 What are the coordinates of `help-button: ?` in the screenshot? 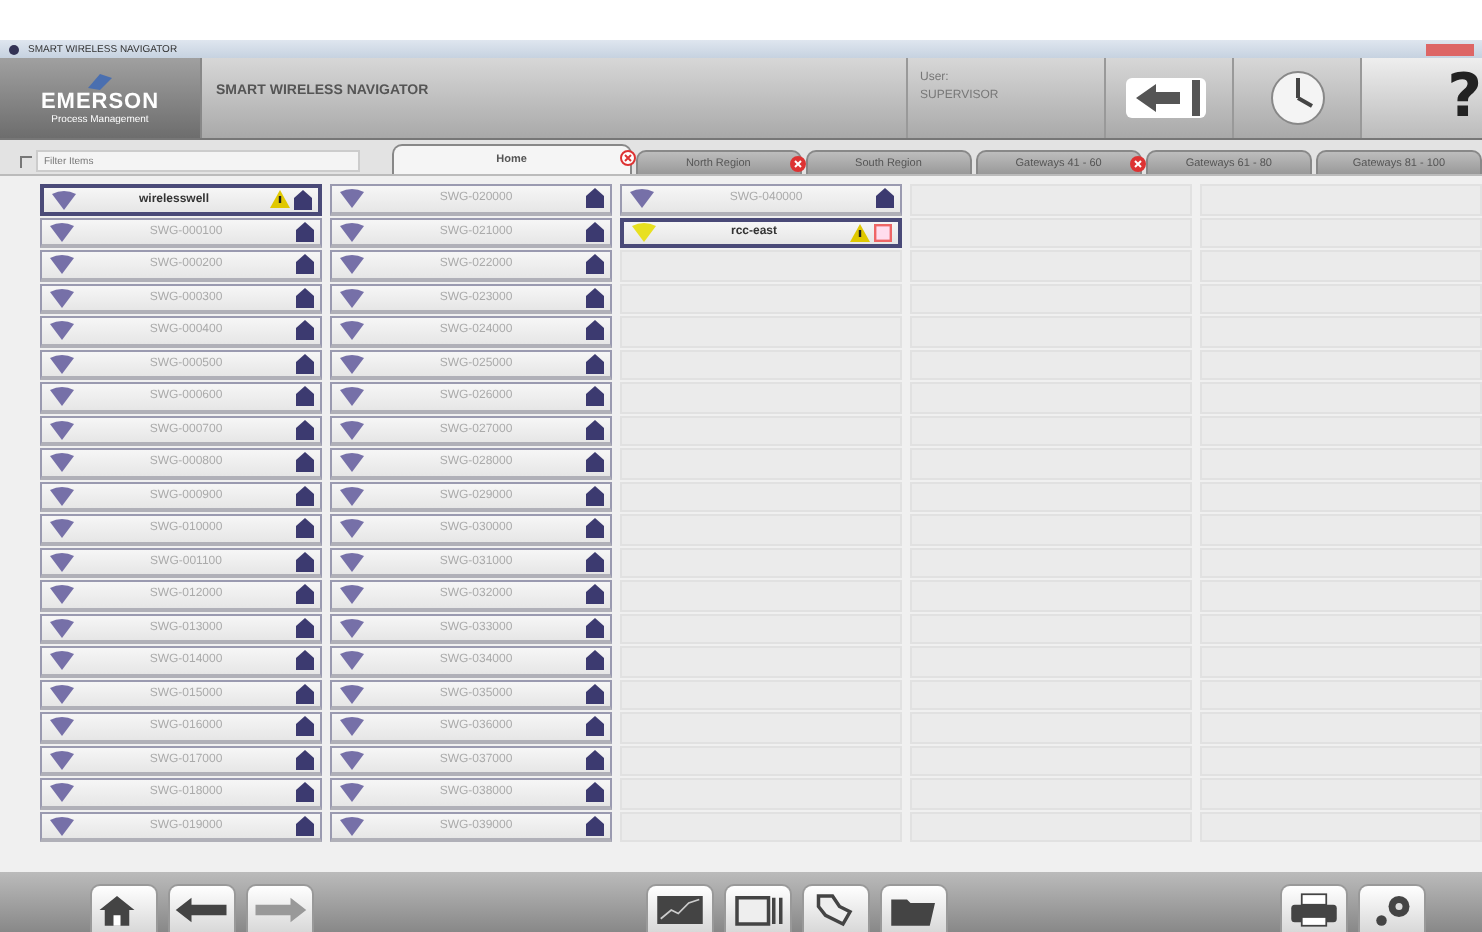 It's located at (1422, 98).